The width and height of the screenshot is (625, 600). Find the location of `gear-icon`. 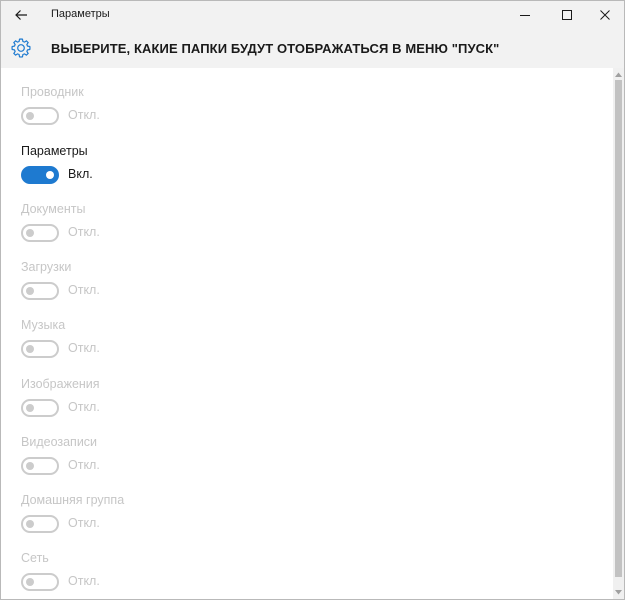

gear-icon is located at coordinates (21, 48).